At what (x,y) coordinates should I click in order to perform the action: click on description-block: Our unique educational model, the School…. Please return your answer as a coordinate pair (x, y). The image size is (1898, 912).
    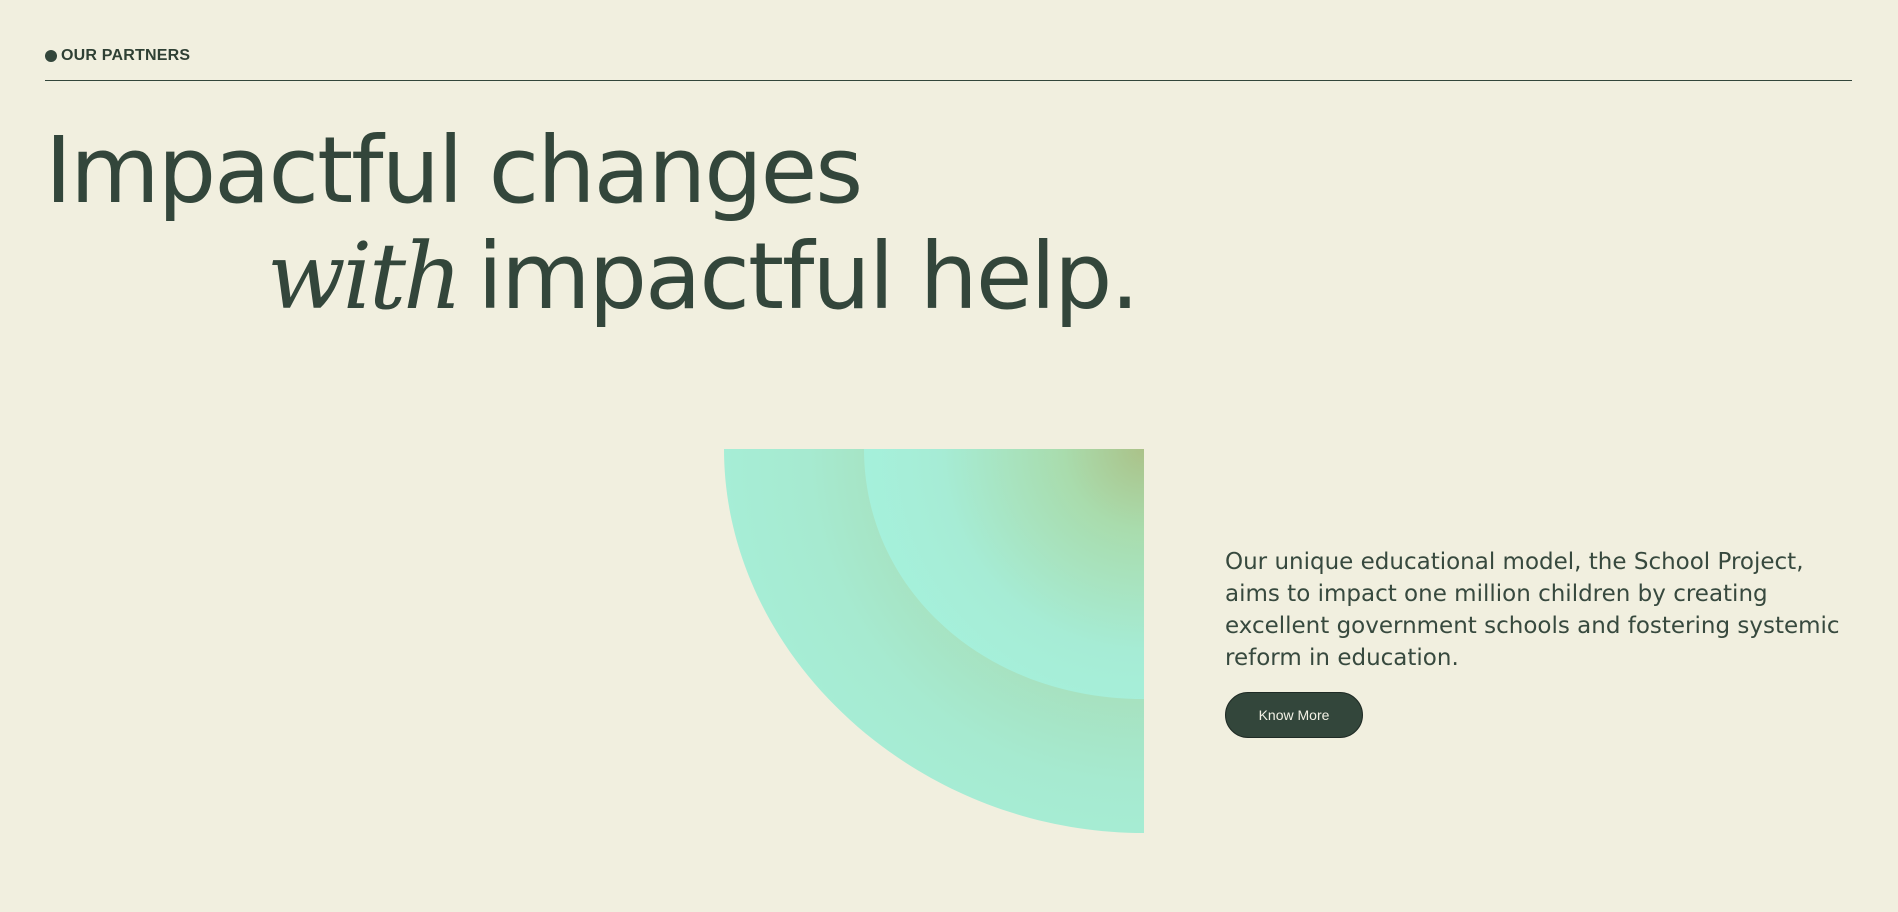
    Looking at the image, I should click on (1537, 642).